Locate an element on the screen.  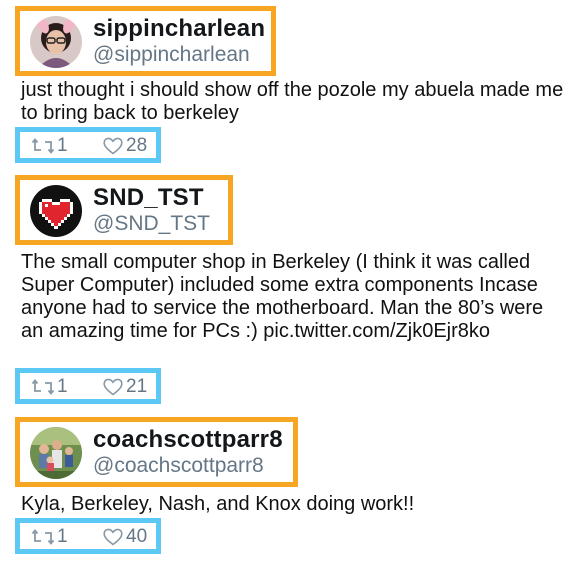
user-handle: @coachscottparr8 is located at coordinates (178, 466).